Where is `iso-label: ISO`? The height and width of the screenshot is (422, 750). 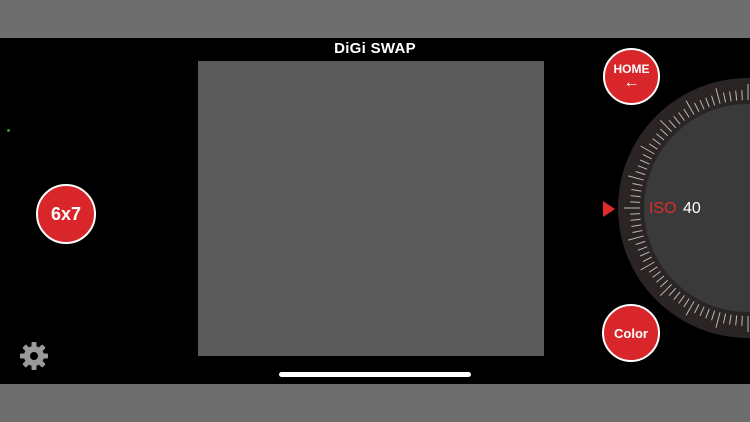
iso-label: ISO is located at coordinates (663, 208).